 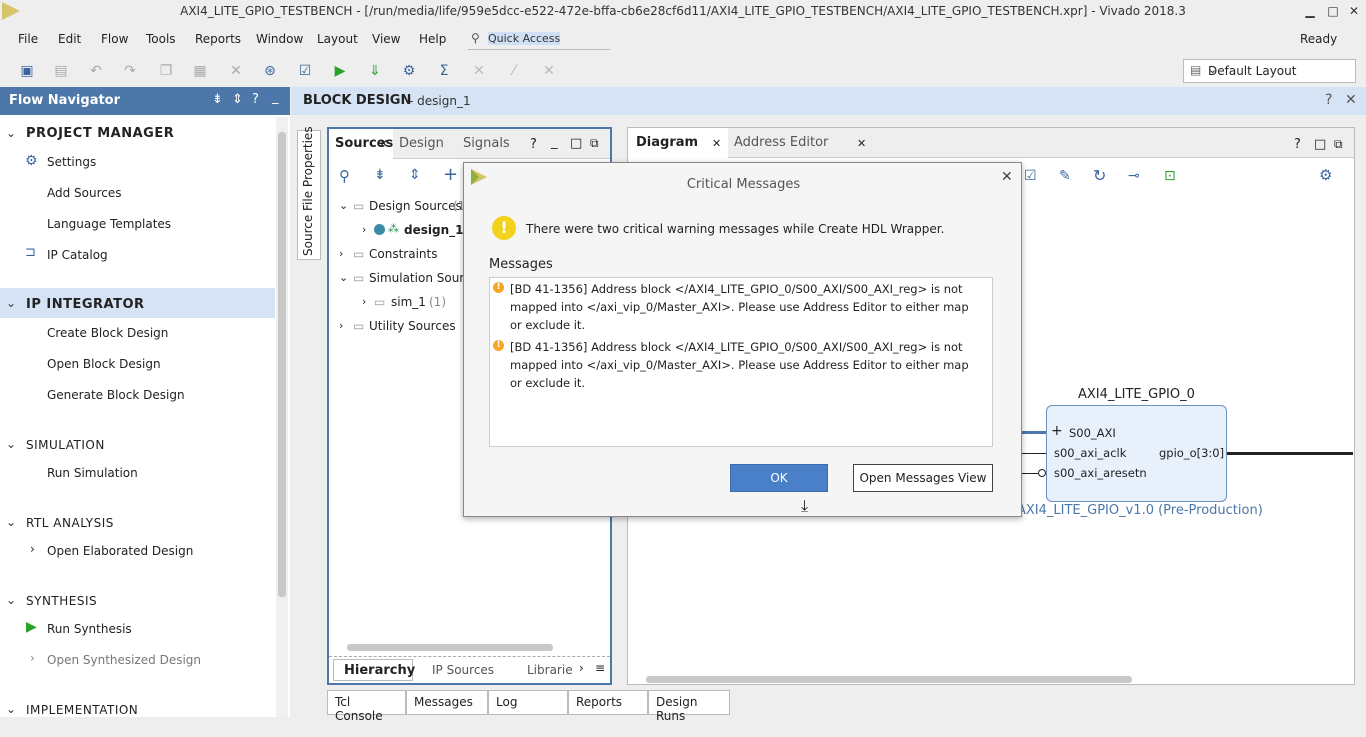 I want to click on tab-hierarchy: Hierarchy, so click(x=374, y=670).